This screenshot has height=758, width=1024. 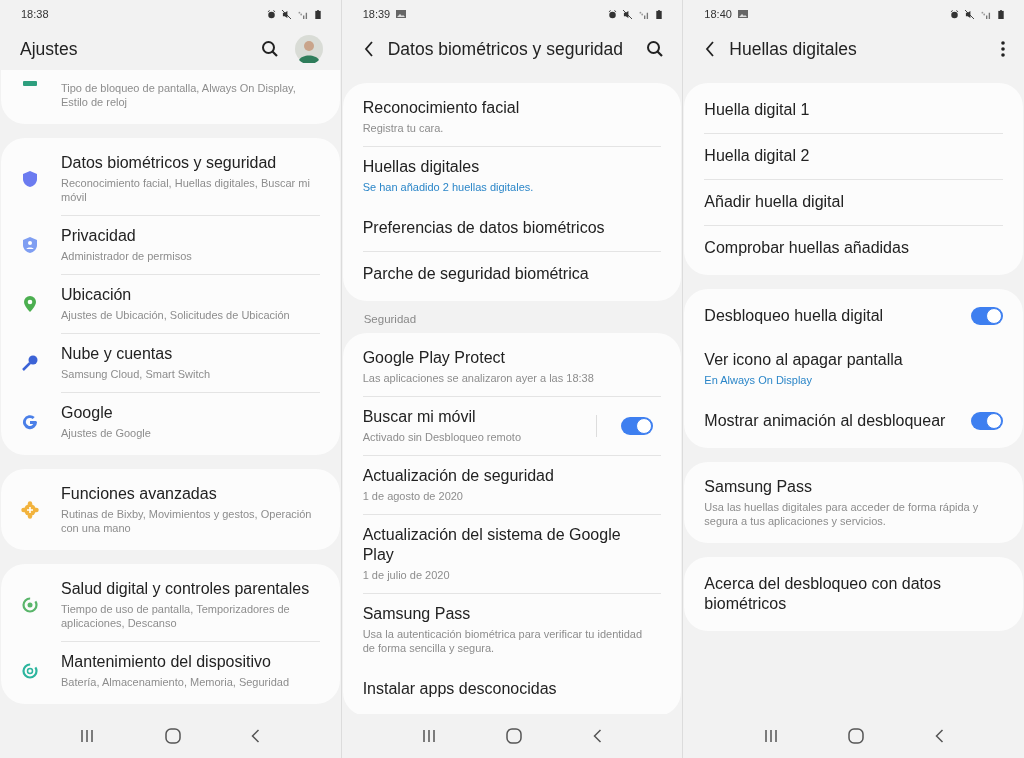 I want to click on settings-item: Salud digital y controles parentales Tiempo de uso de pantalla, Temporizadores de aplicaciones, Descanso, so click(x=170, y=604).